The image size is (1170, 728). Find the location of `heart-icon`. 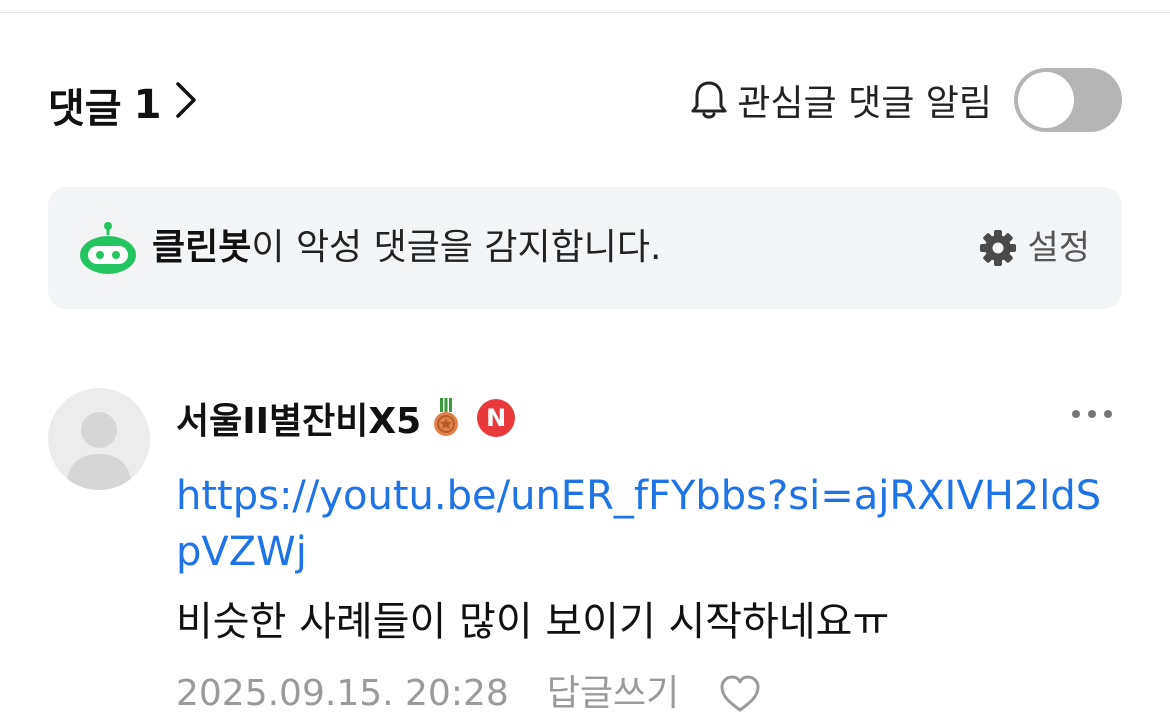

heart-icon is located at coordinates (740, 694).